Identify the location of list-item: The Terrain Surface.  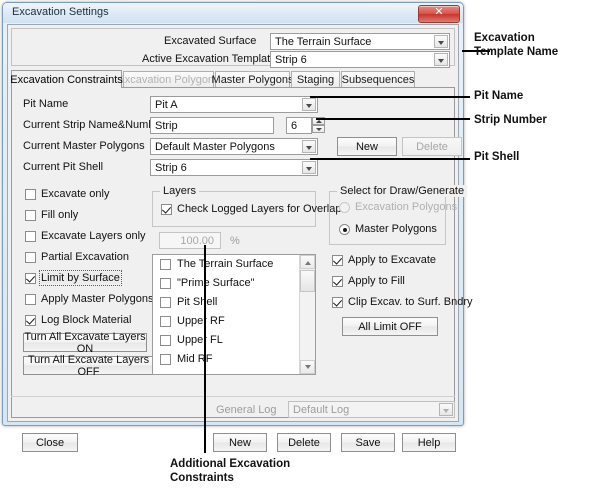
(234, 264).